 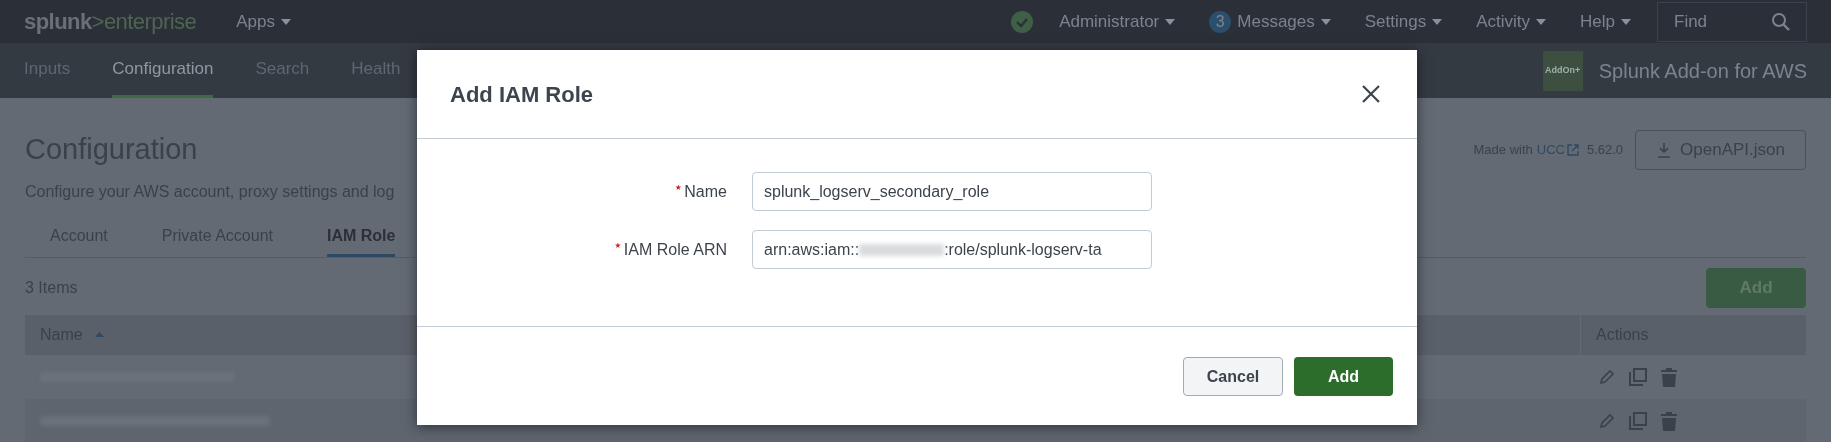 I want to click on search-field: Find, so click(x=1732, y=21).